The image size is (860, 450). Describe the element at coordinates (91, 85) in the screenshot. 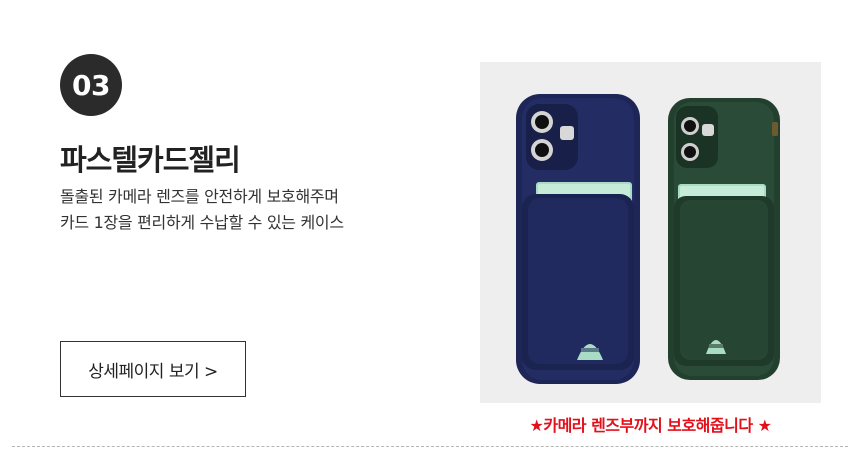

I see `section-number-badge: 03` at that location.